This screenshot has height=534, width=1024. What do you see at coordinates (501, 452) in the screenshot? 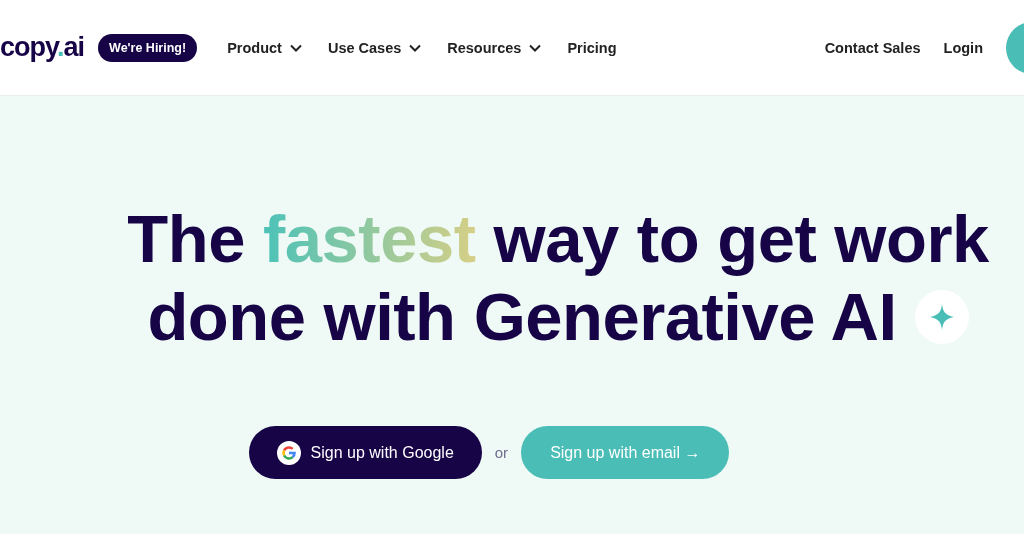
I see `separator-text: or` at bounding box center [501, 452].